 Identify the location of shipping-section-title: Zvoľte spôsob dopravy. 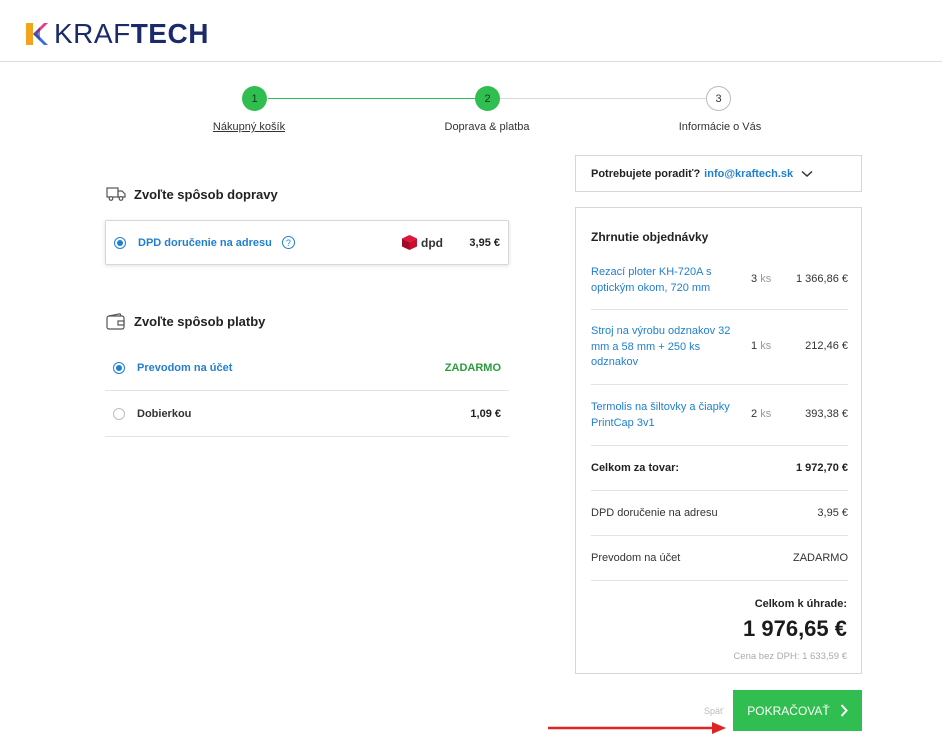
(192, 194).